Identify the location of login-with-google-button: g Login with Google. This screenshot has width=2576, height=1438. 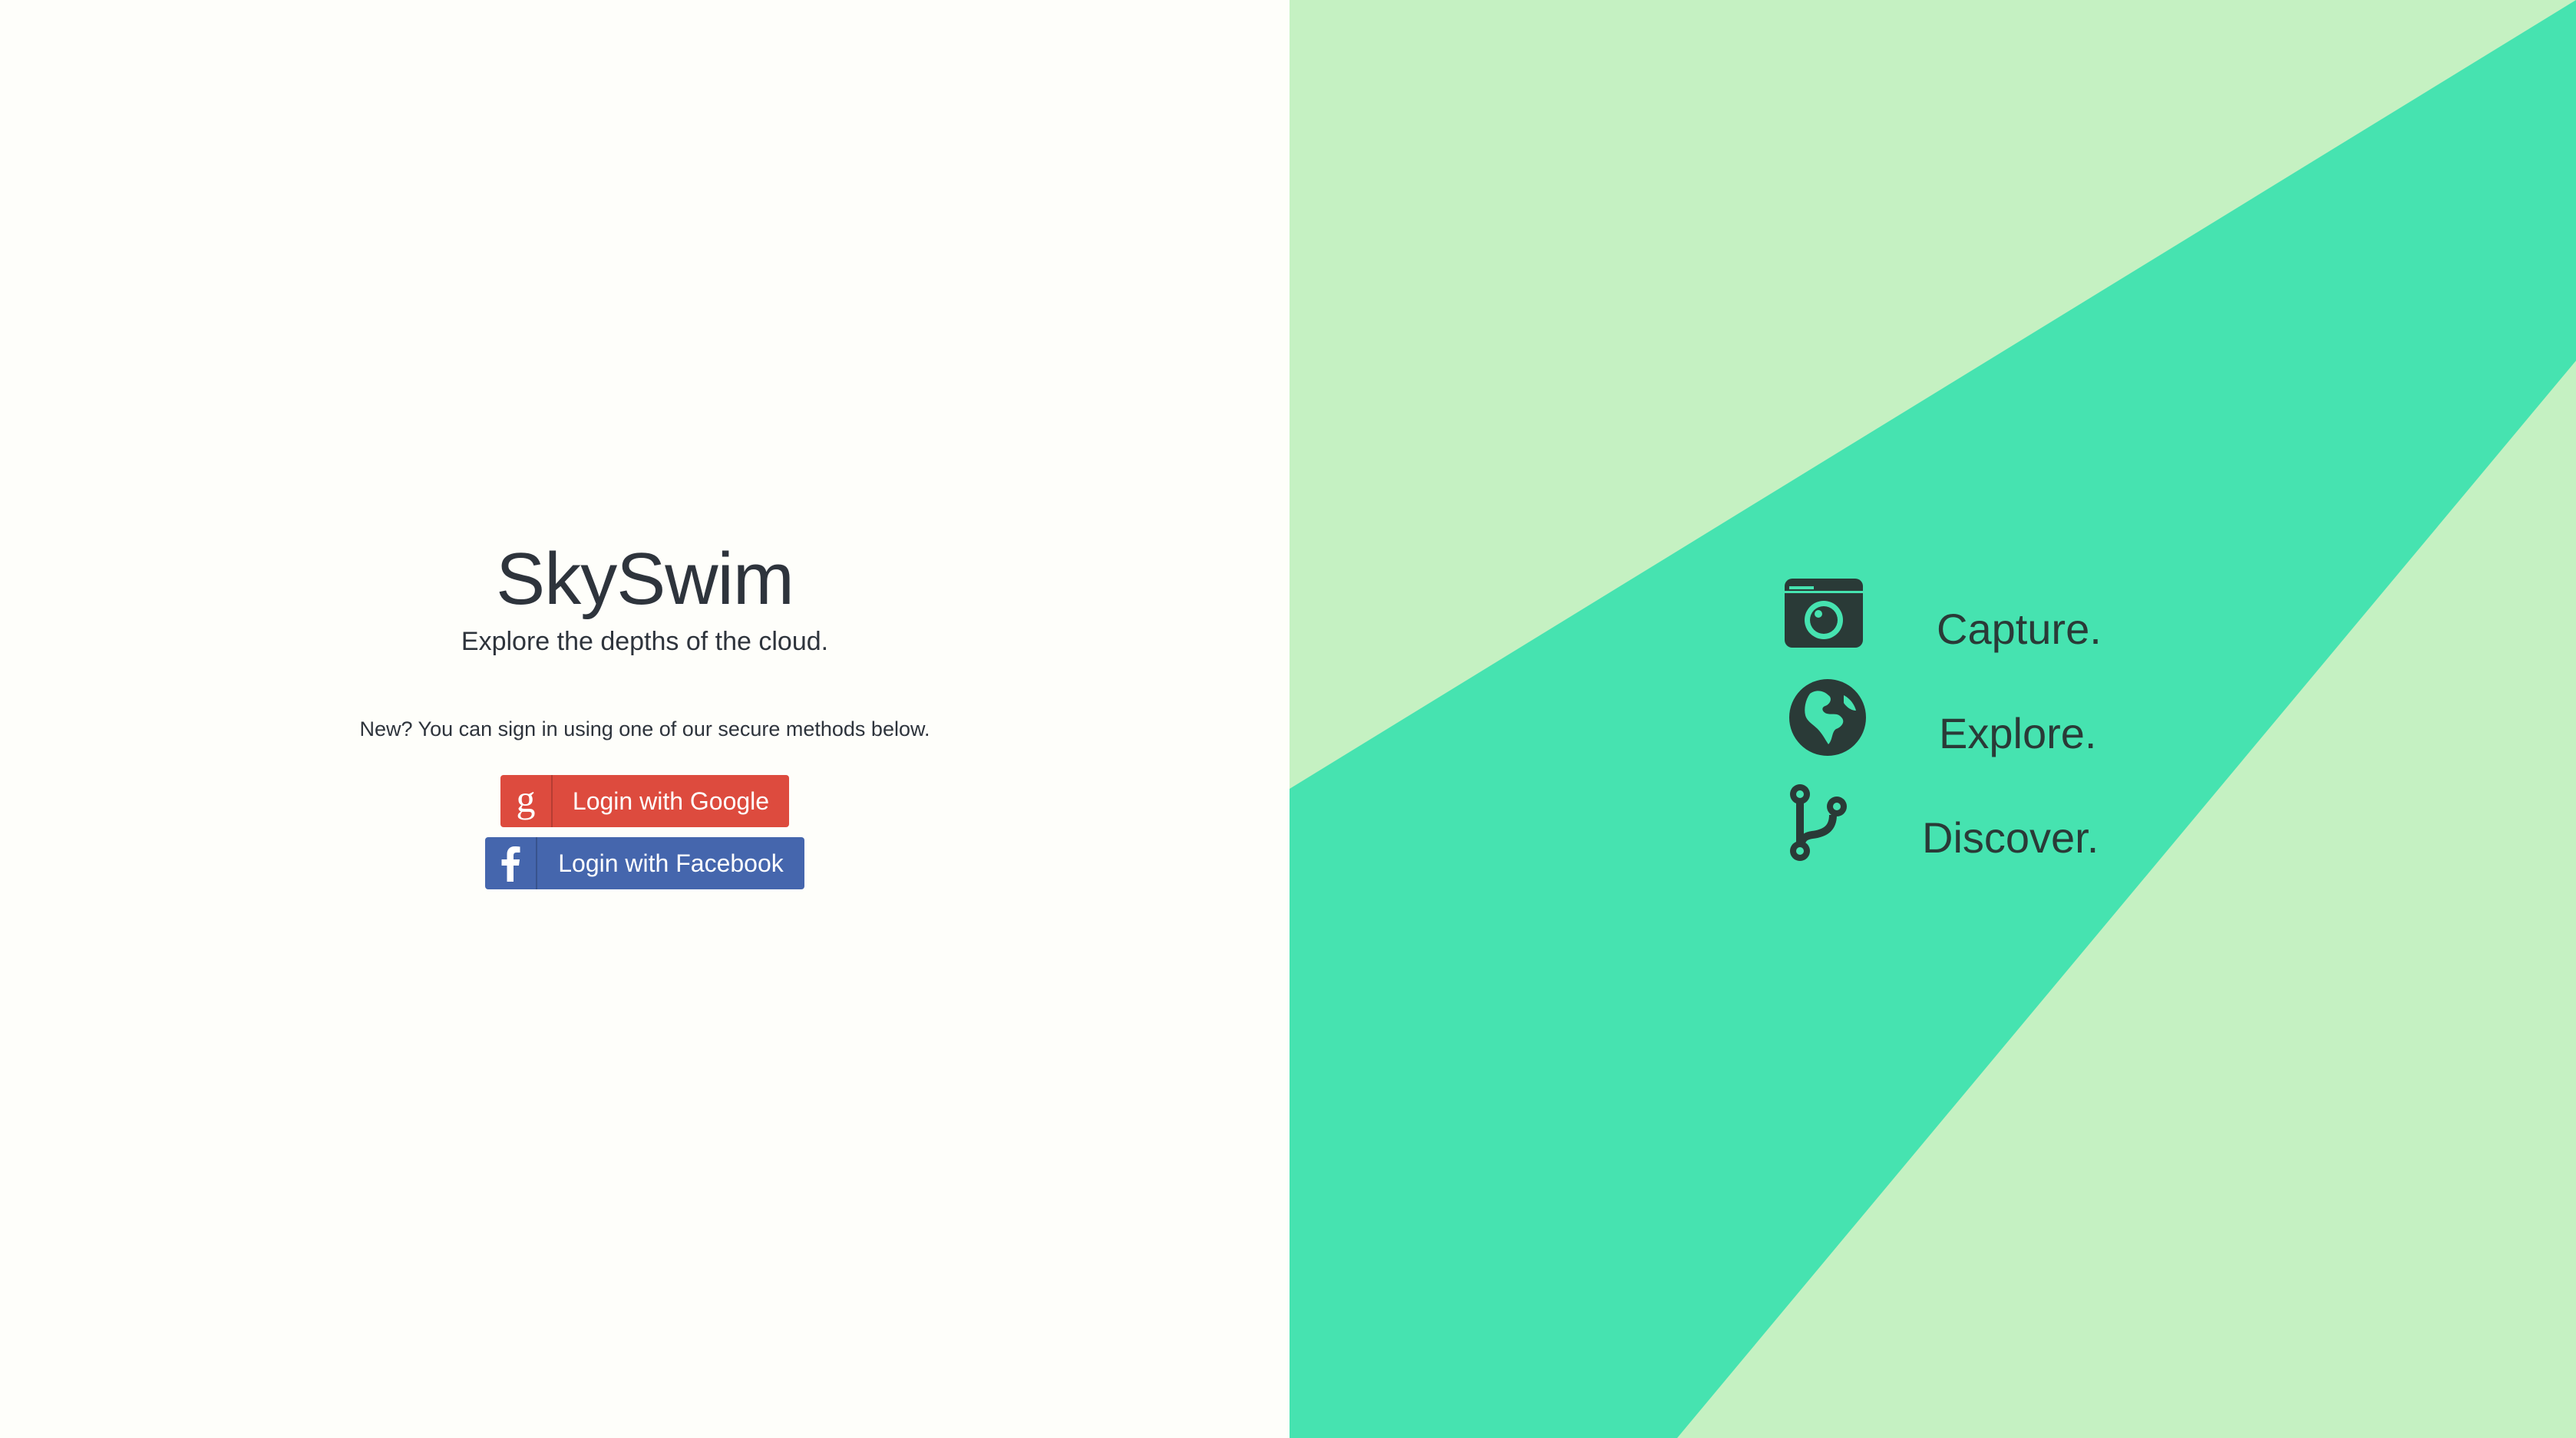
(644, 801).